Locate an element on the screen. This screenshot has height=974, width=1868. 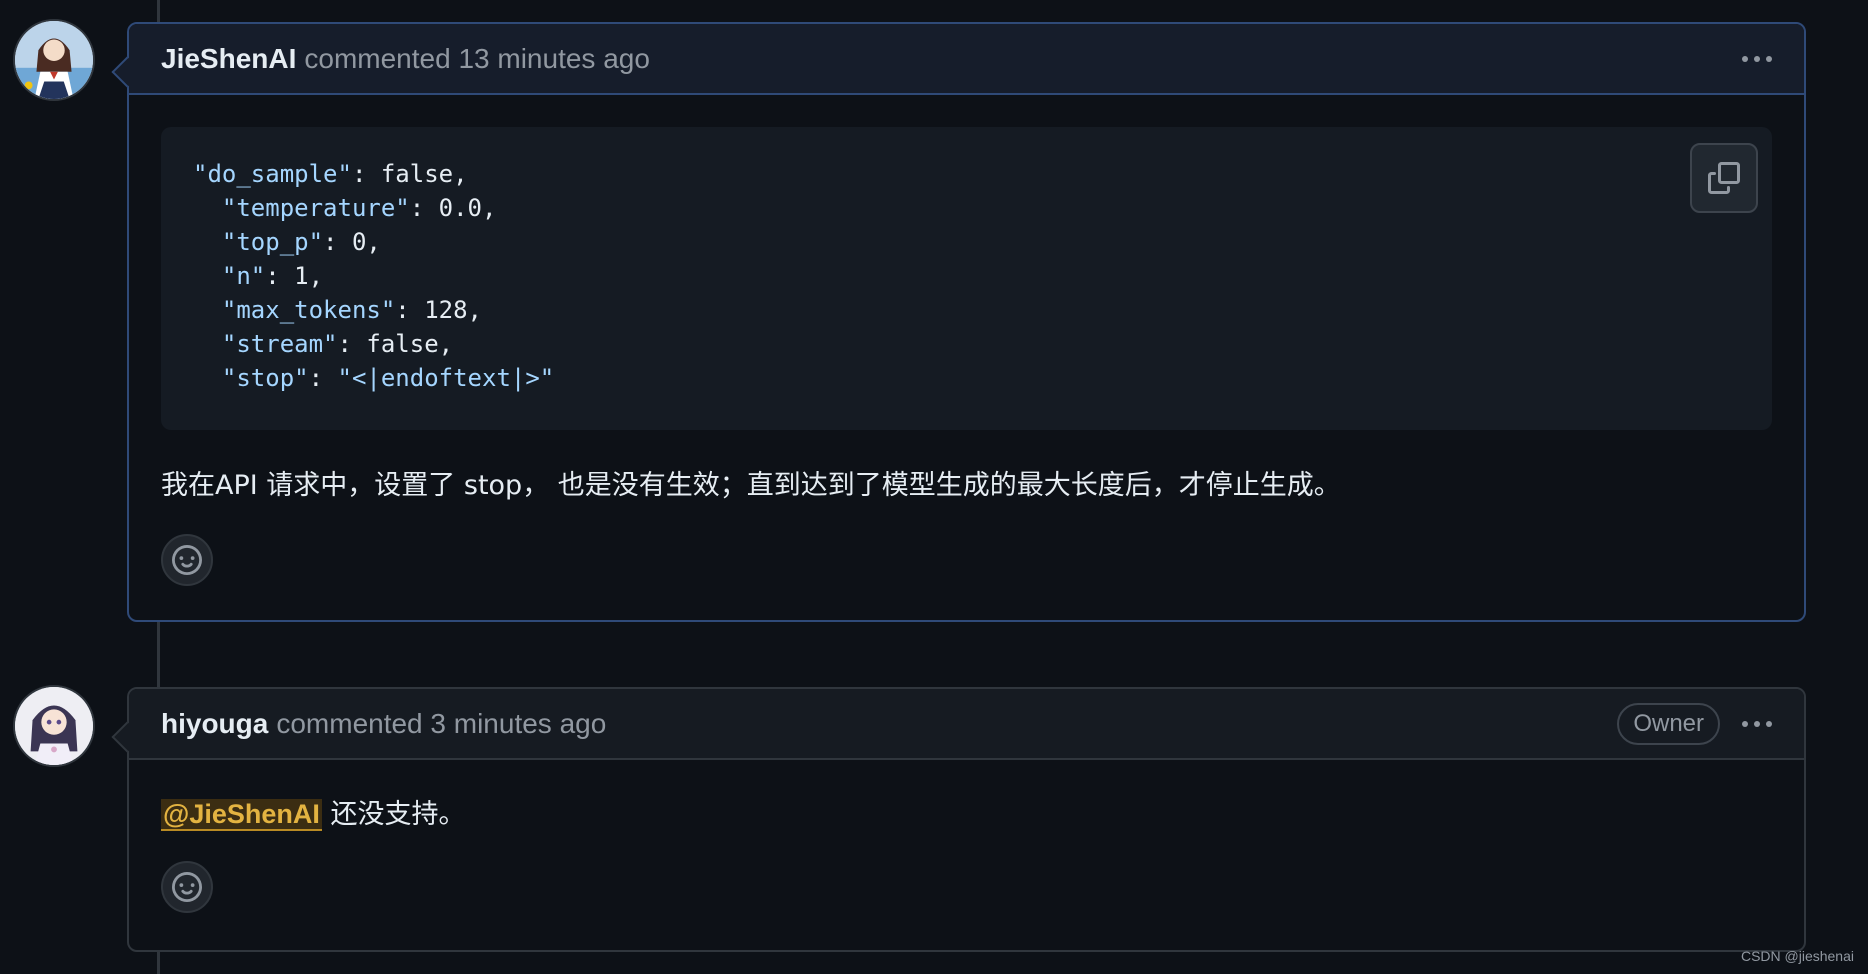
code-string-token: "temperature" is located at coordinates (301, 208).